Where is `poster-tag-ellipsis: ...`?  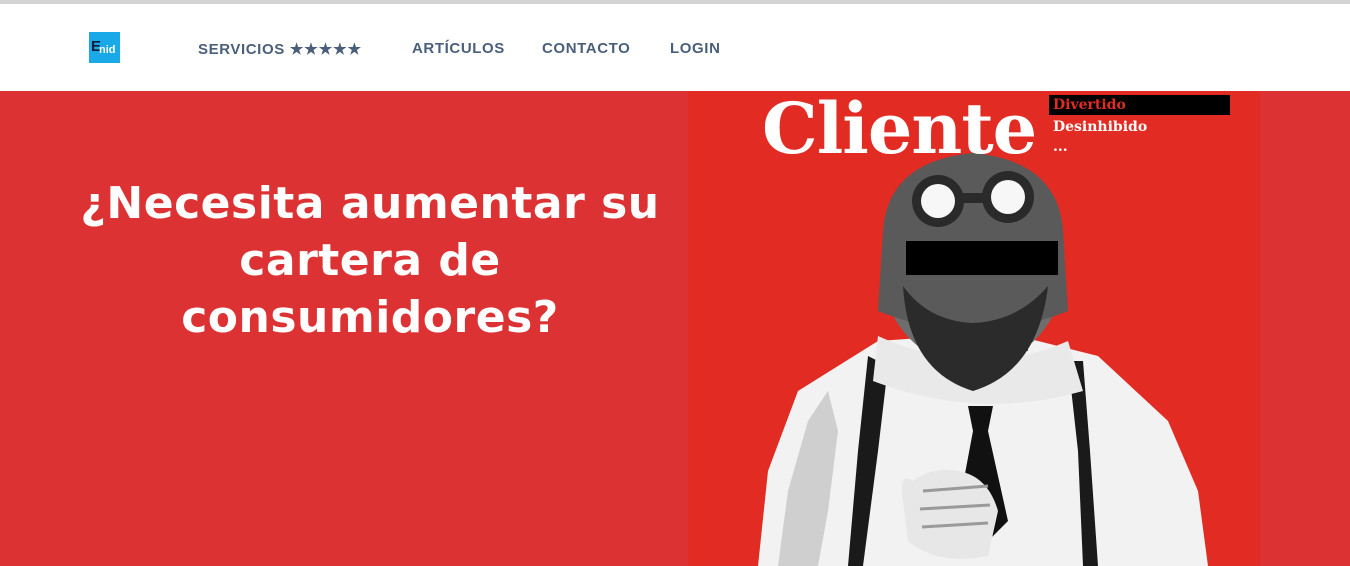
poster-tag-ellipsis: ... is located at coordinates (1060, 147).